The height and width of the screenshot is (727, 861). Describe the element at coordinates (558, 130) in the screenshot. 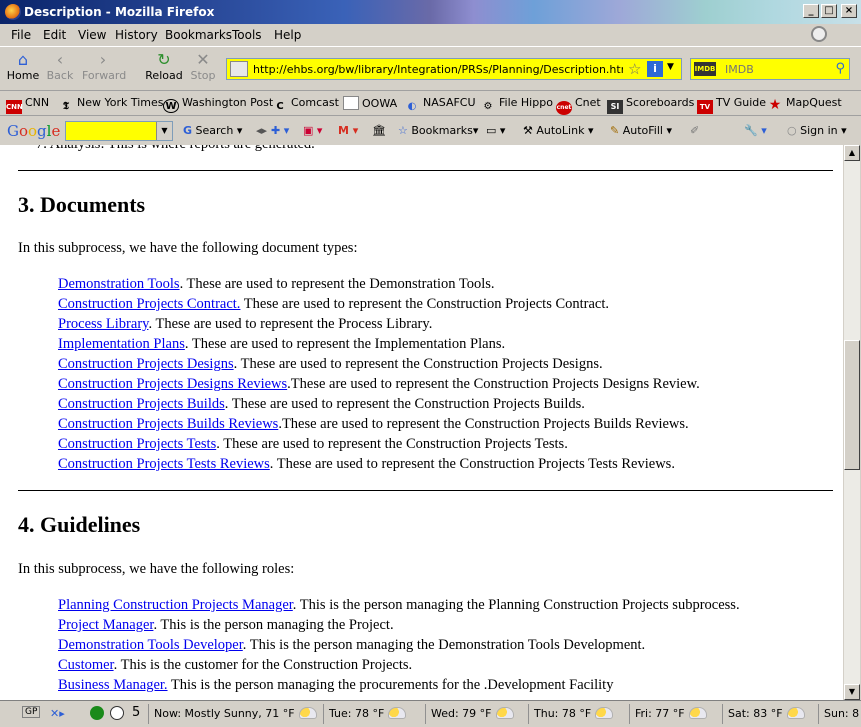

I see `autolink-button: ⚒ AutoLink ▾` at that location.